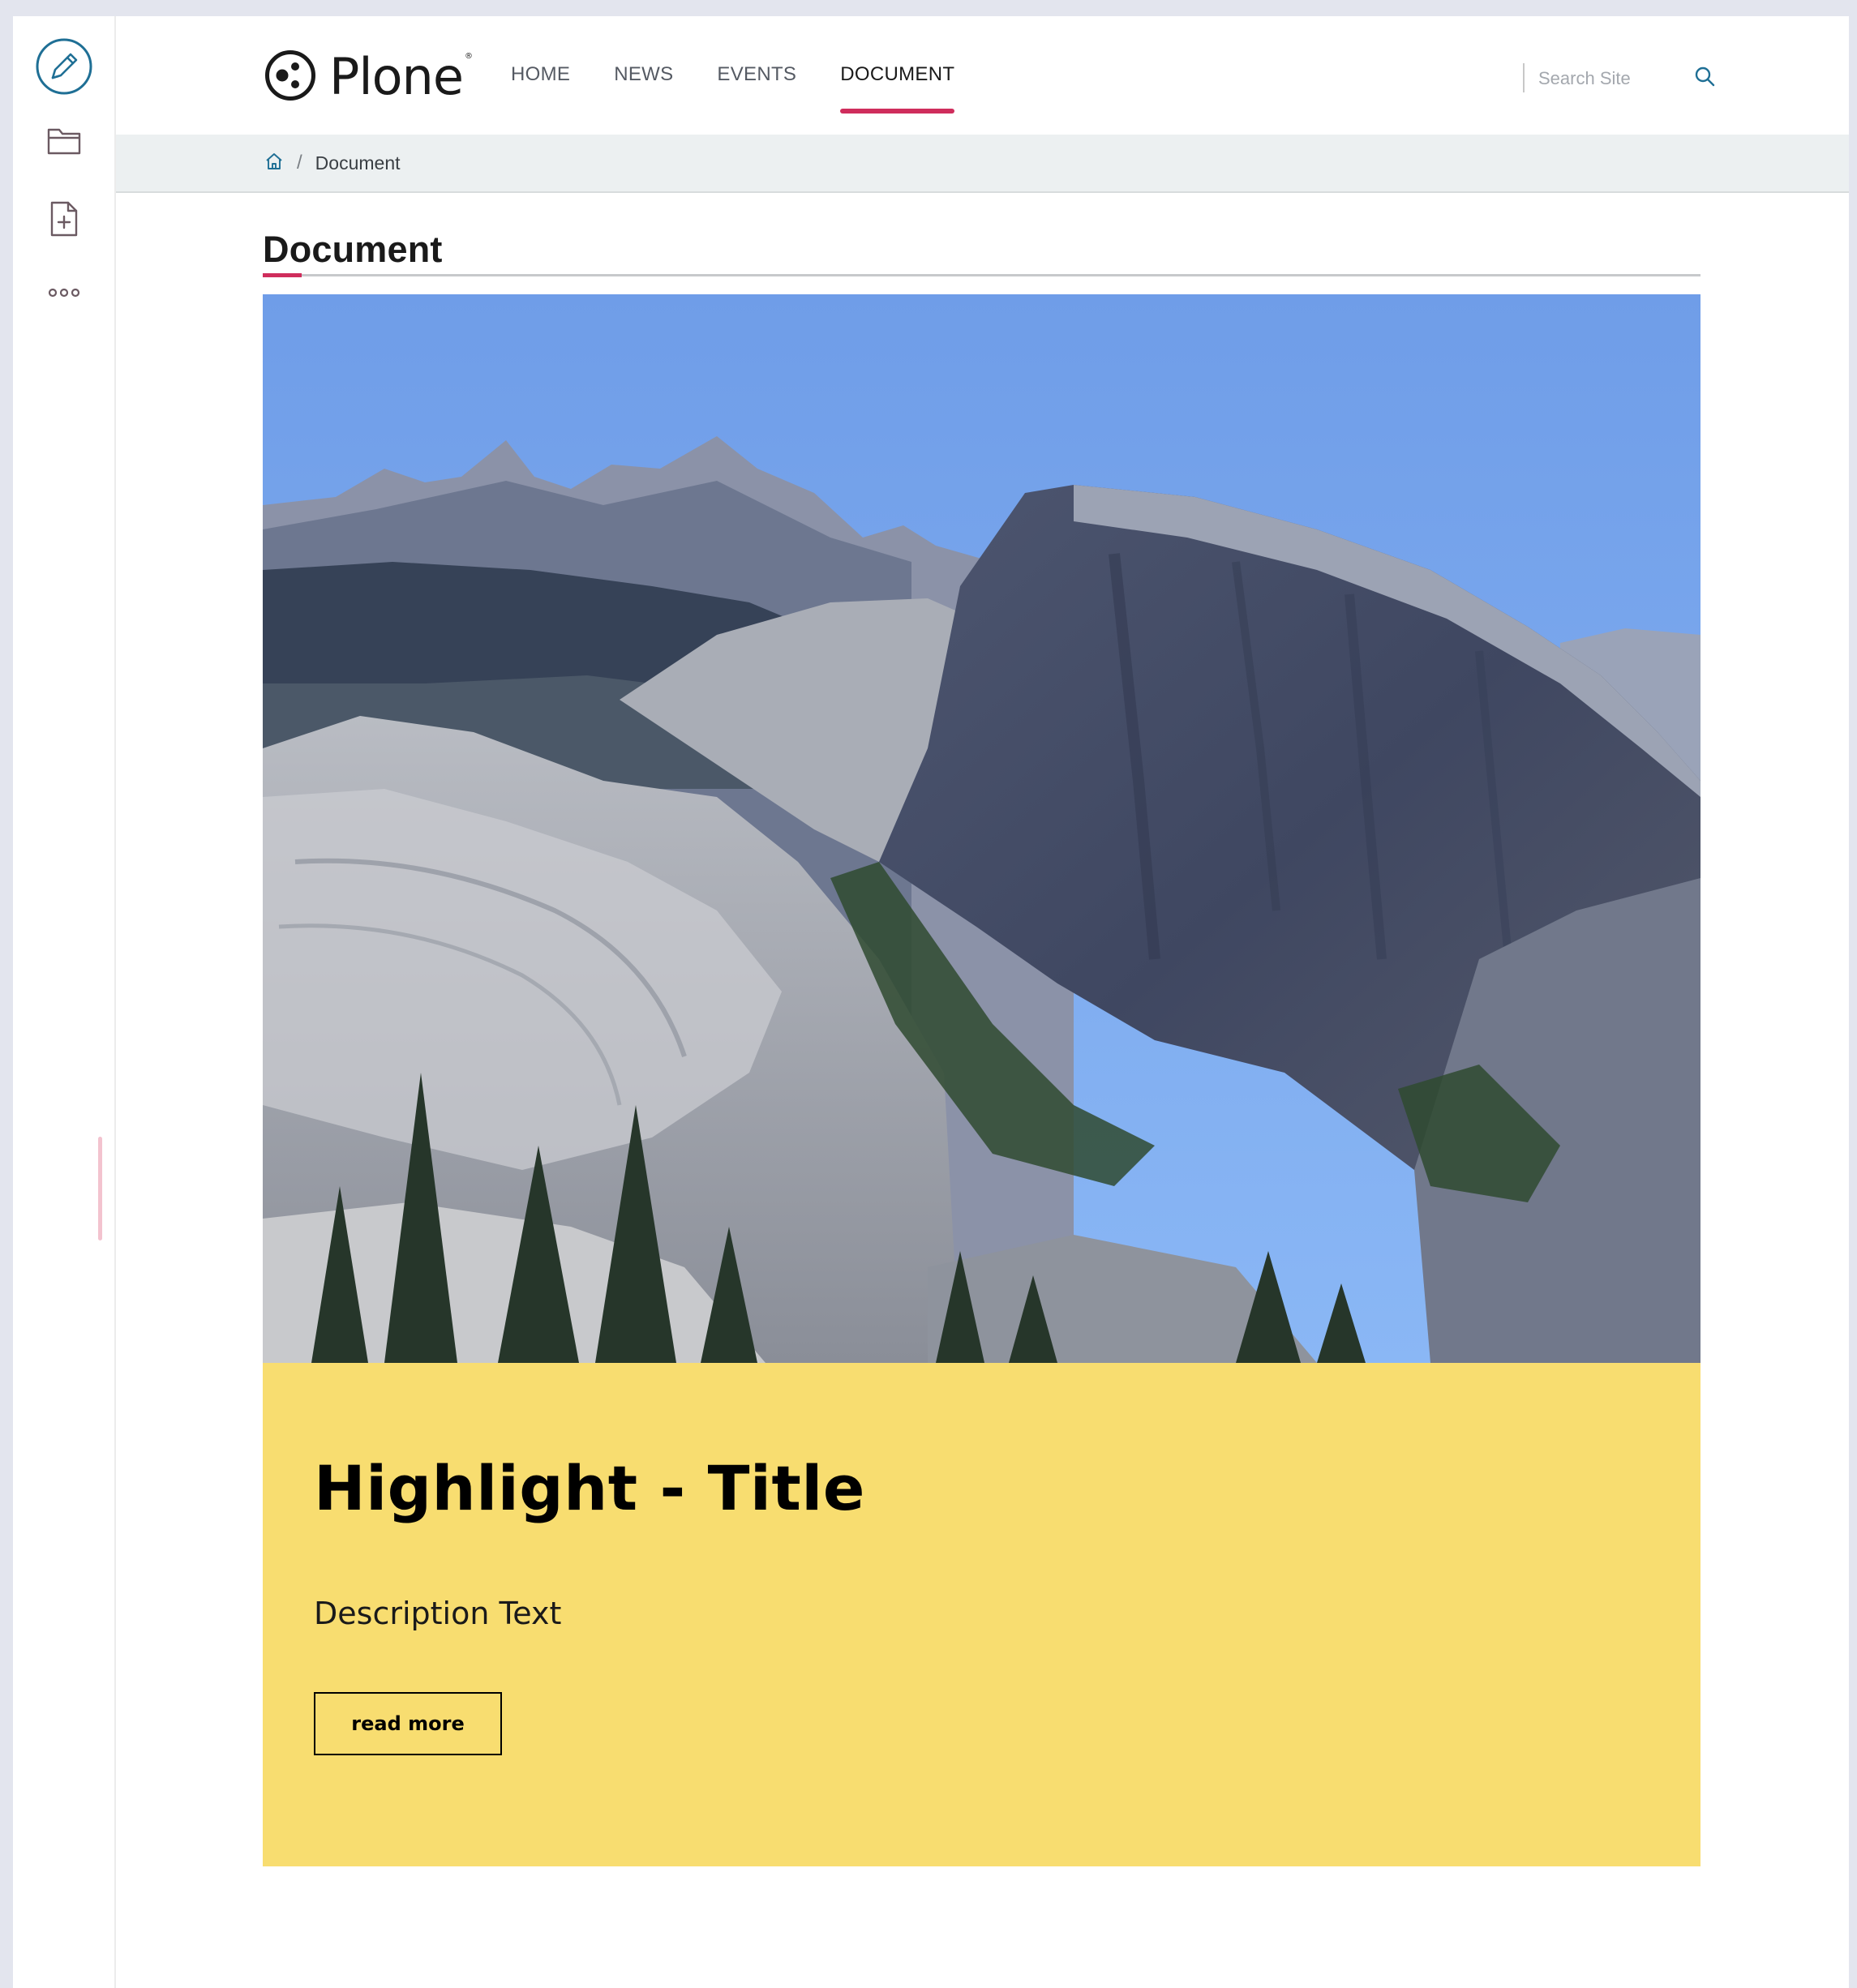 The image size is (1857, 1988). I want to click on logo-text: Plone, so click(396, 76).